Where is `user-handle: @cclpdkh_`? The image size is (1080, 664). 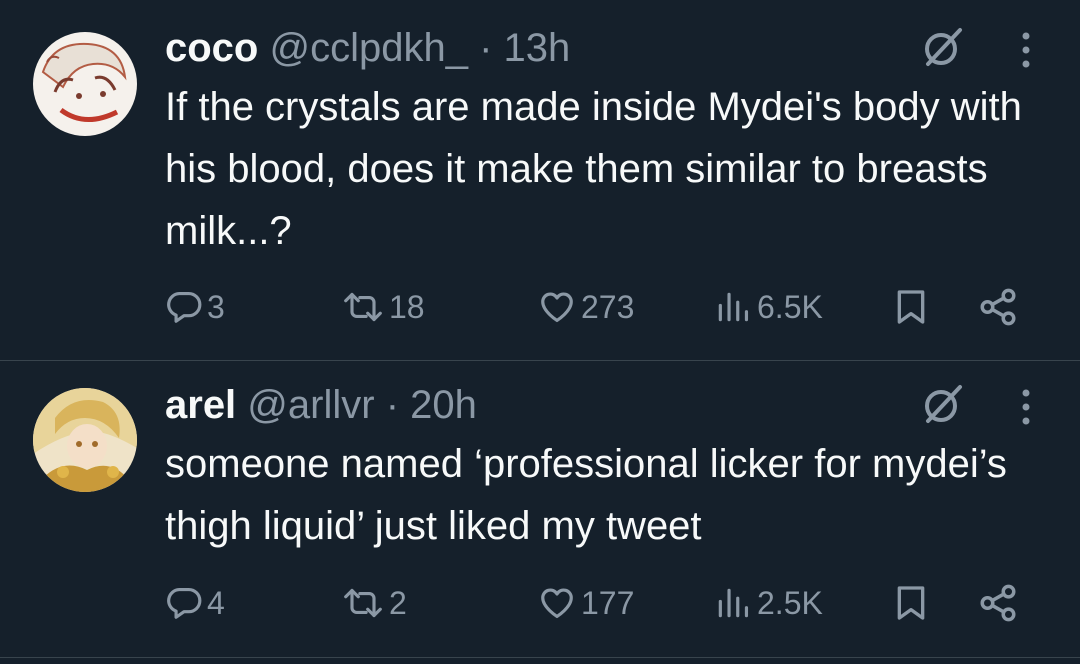
user-handle: @cclpdkh_ is located at coordinates (368, 48).